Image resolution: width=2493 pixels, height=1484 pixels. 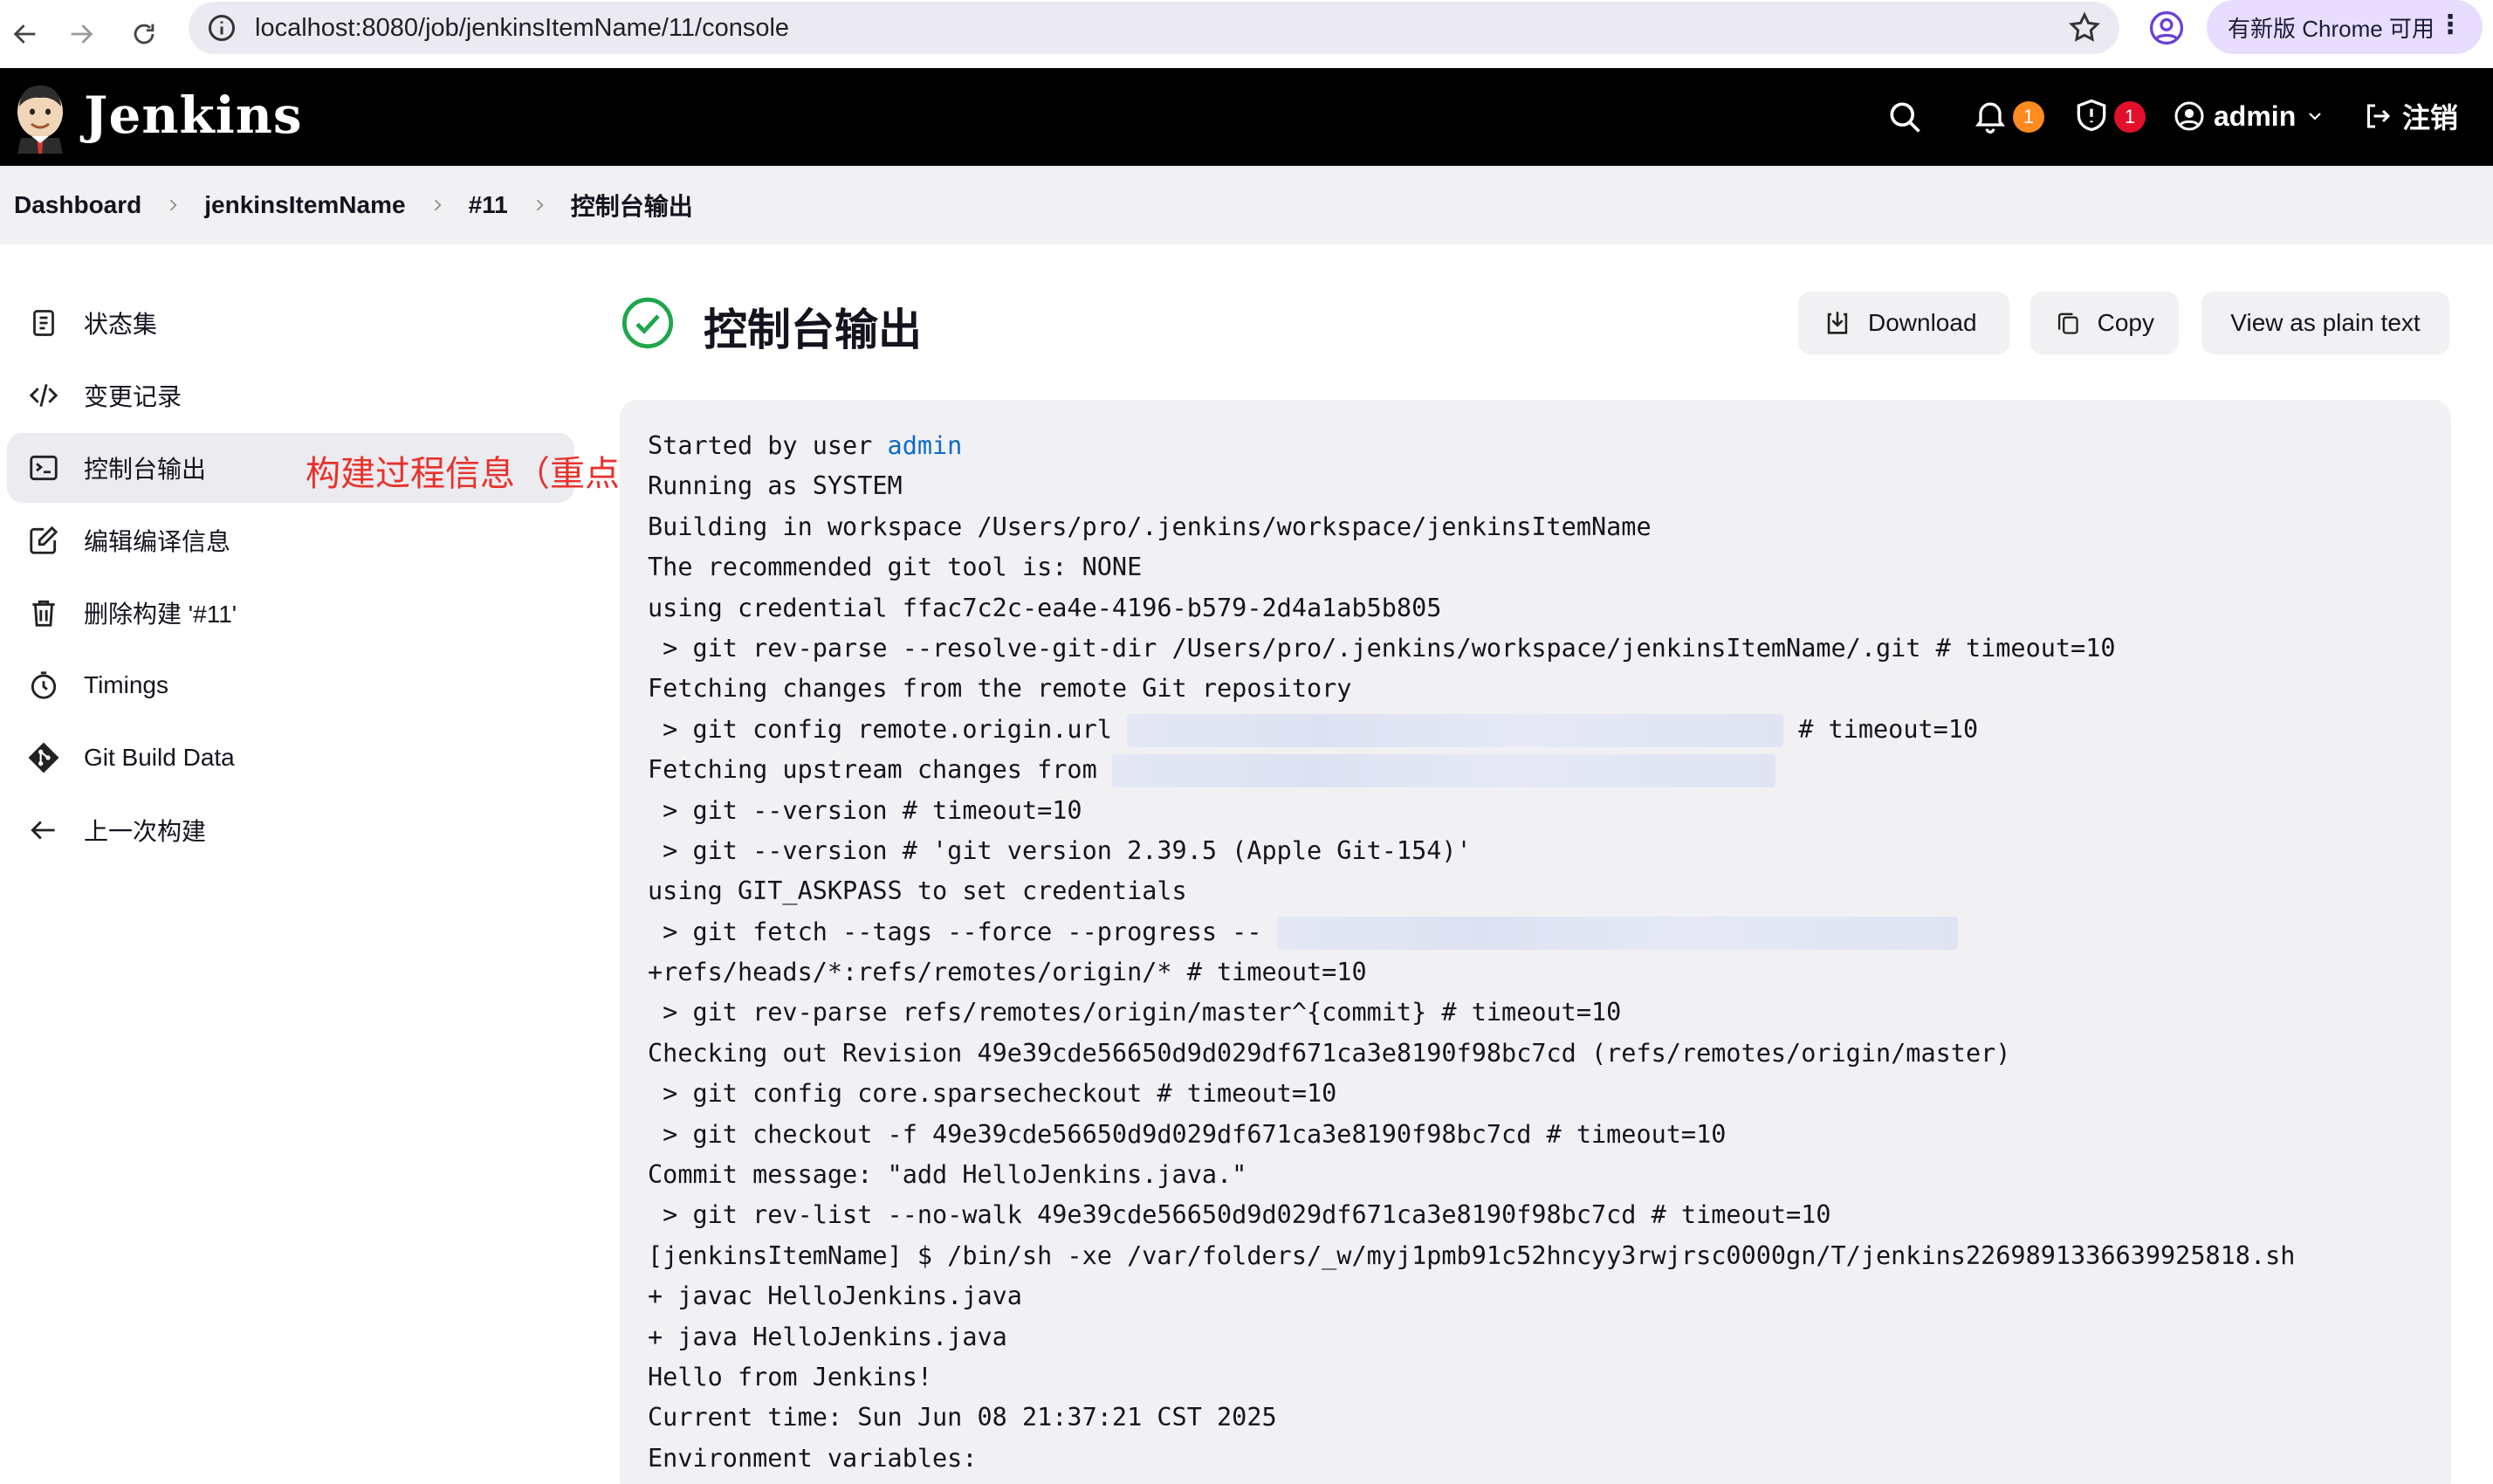 What do you see at coordinates (43, 612) in the screenshot?
I see `trash-icon` at bounding box center [43, 612].